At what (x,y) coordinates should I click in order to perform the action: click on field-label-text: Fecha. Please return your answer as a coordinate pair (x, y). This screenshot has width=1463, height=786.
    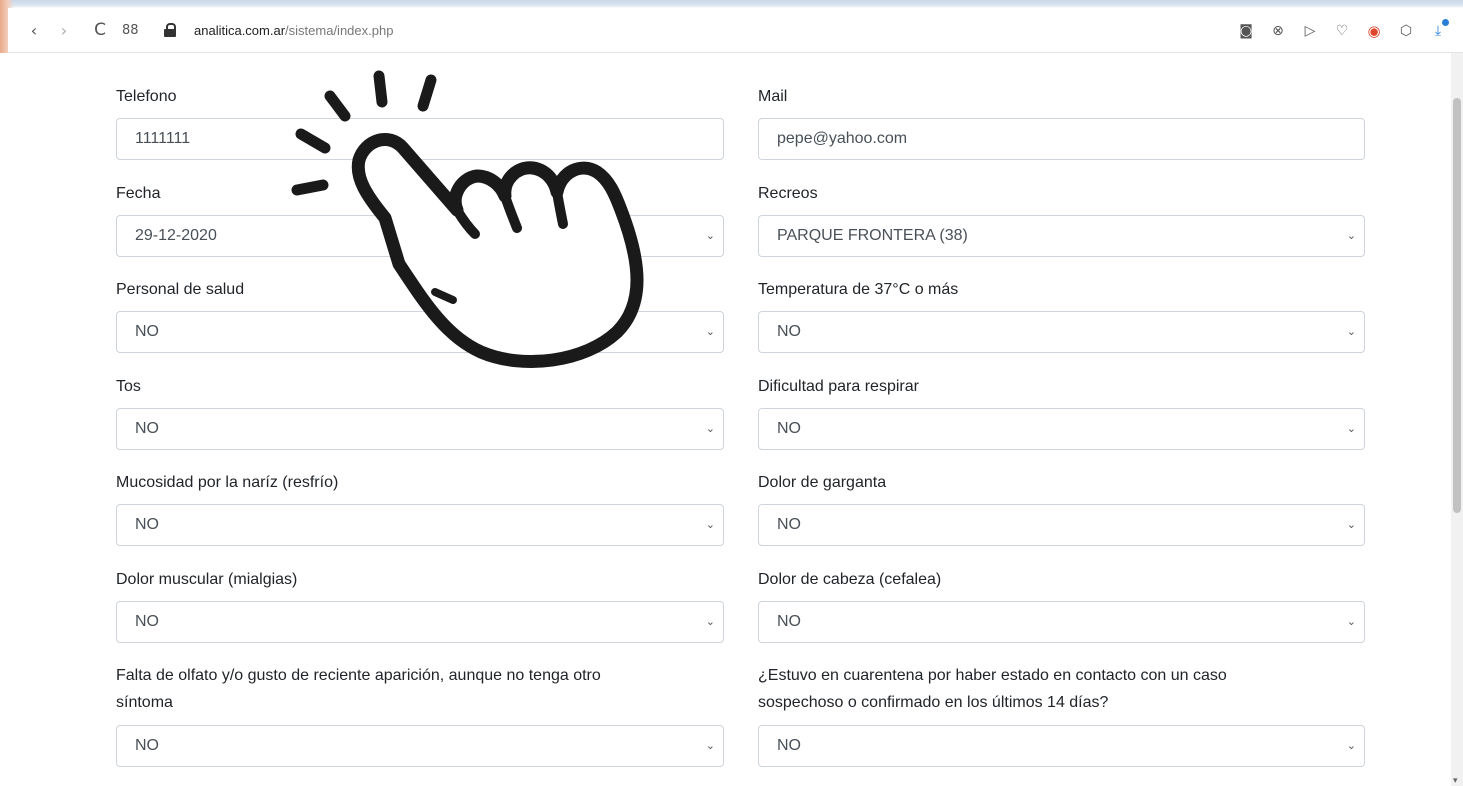
    Looking at the image, I should click on (138, 193).